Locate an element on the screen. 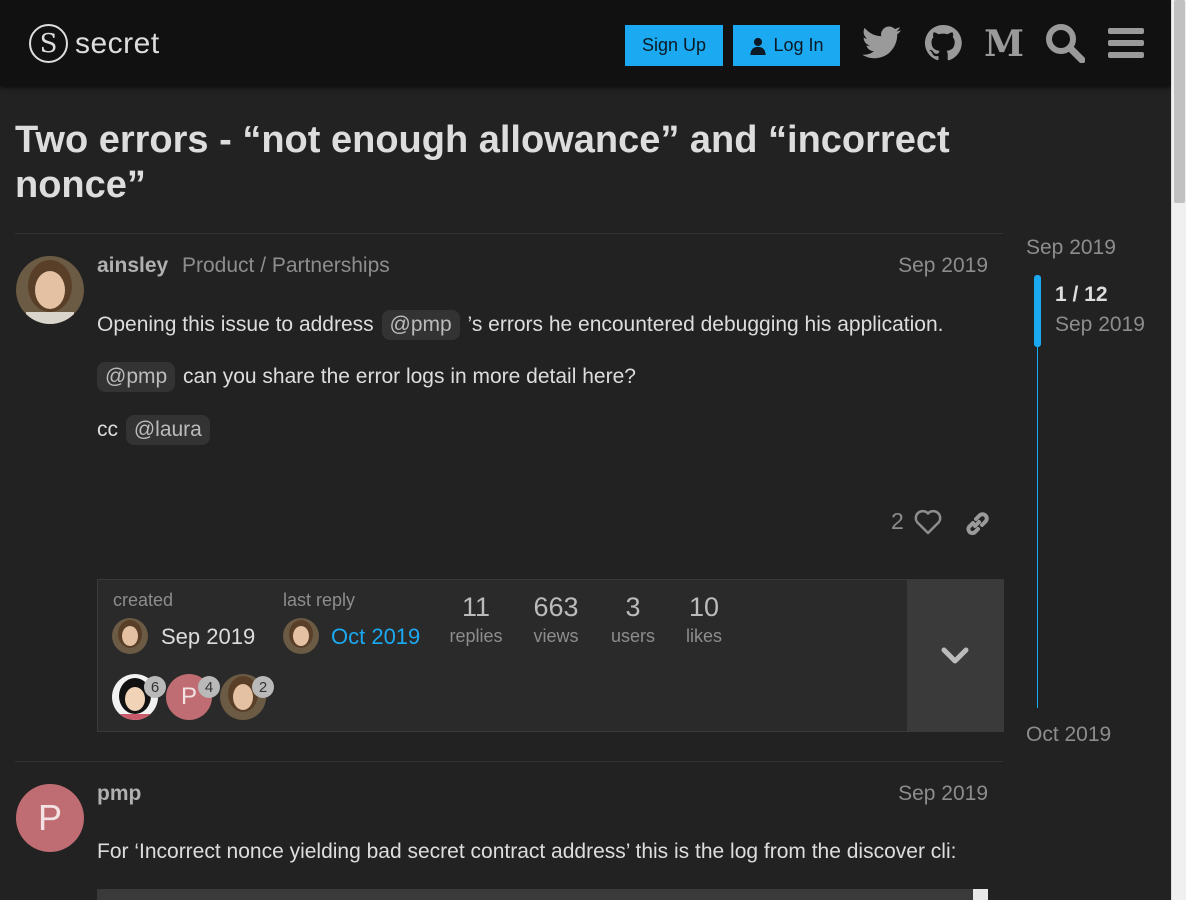  code-scrollbar is located at coordinates (980, 894).